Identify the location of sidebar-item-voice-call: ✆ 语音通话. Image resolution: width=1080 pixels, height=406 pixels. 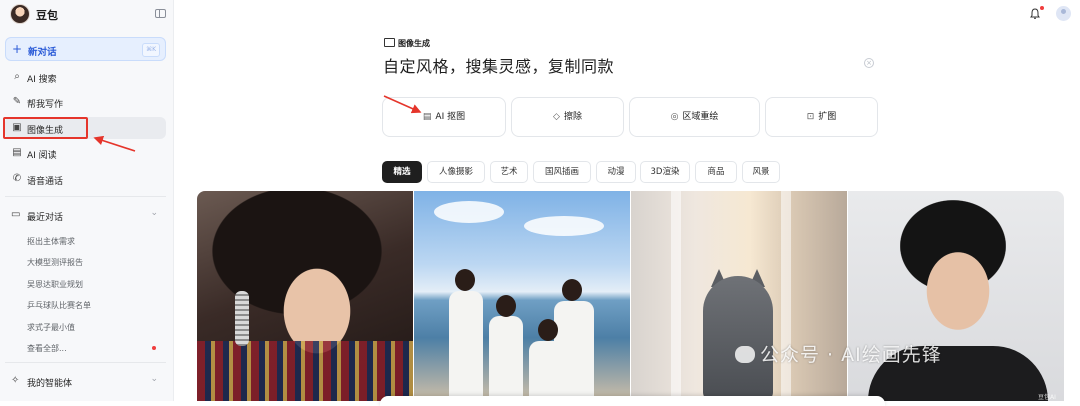
(85, 179).